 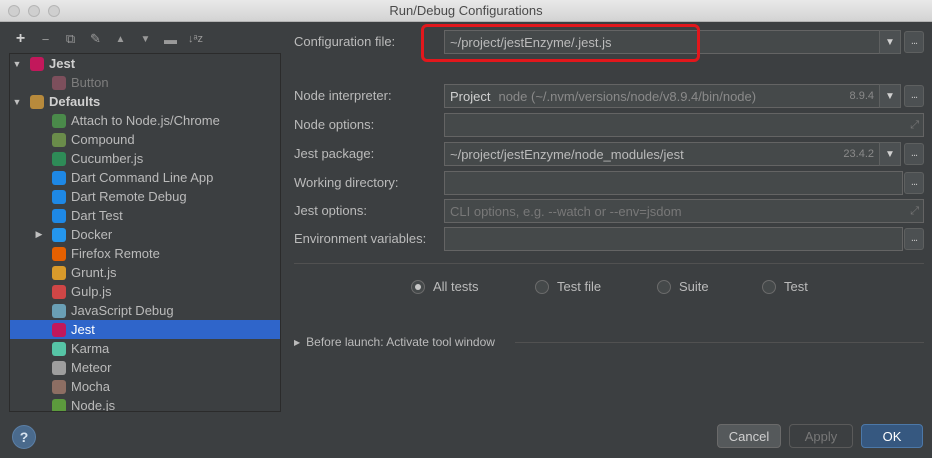 What do you see at coordinates (115, 253) in the screenshot?
I see `tree-item-label: Firefox Remote` at bounding box center [115, 253].